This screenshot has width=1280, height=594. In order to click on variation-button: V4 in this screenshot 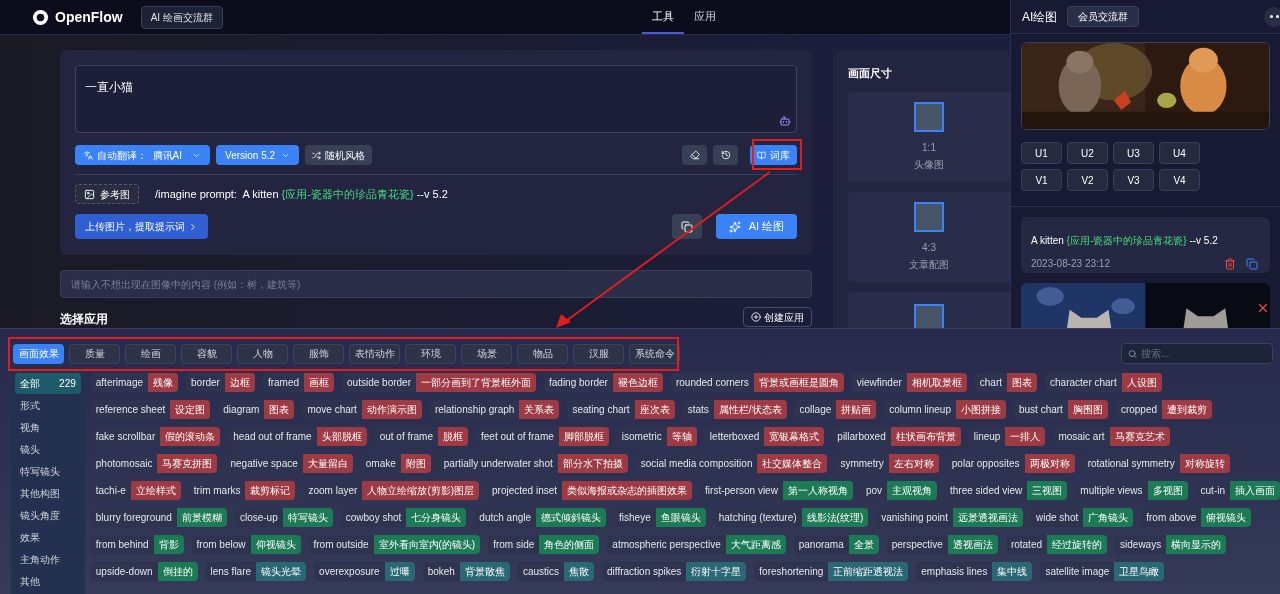, I will do `click(1179, 180)`.